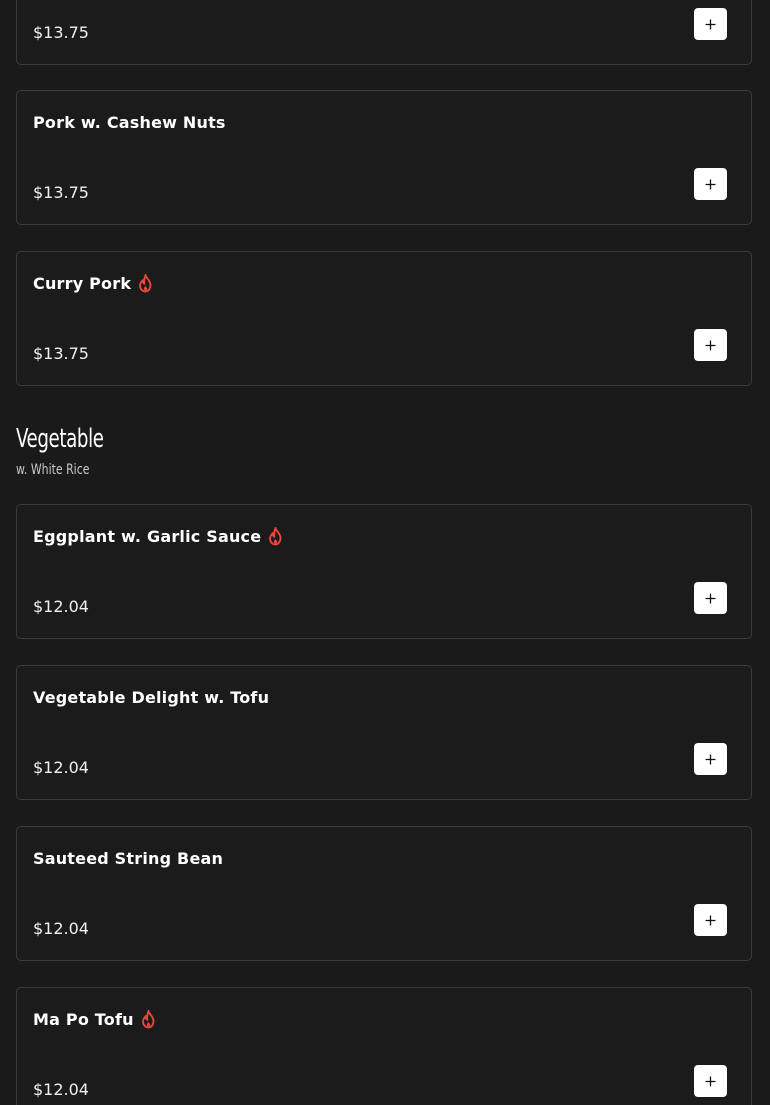 The height and width of the screenshot is (1105, 770). I want to click on item-name-text: Ma Po Tofu, so click(83, 1019).